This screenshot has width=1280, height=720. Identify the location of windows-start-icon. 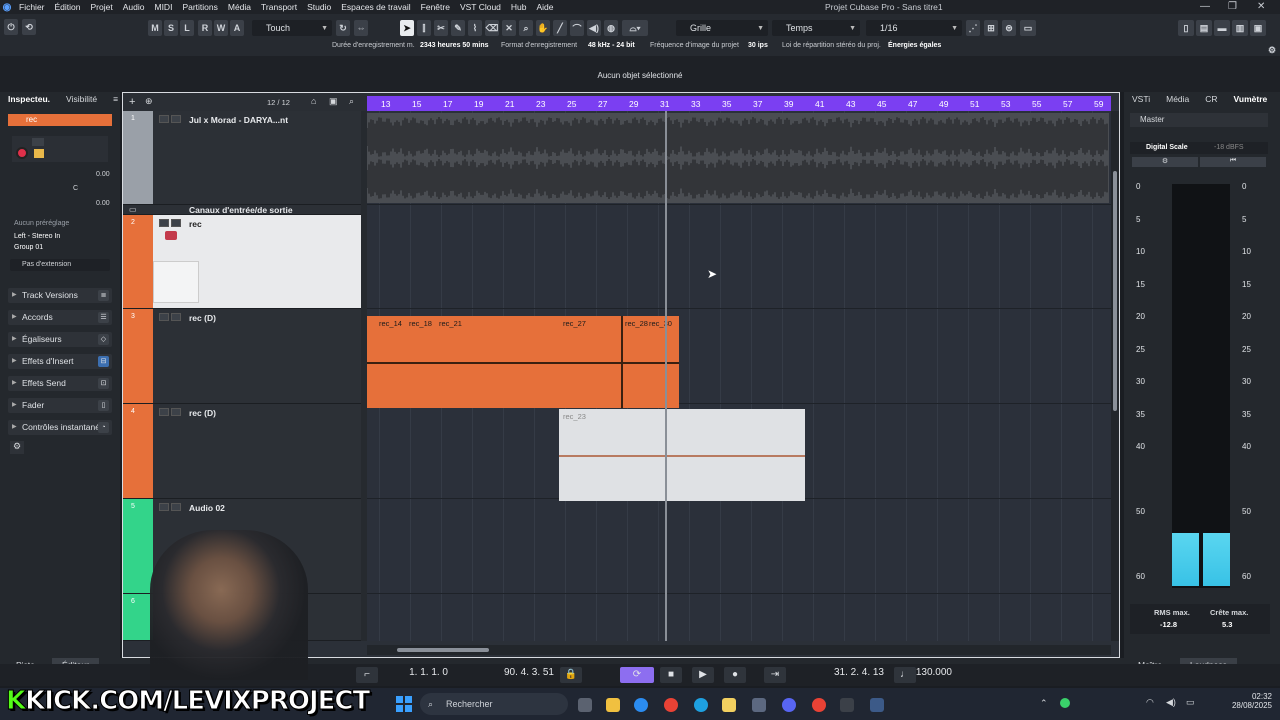
(404, 704).